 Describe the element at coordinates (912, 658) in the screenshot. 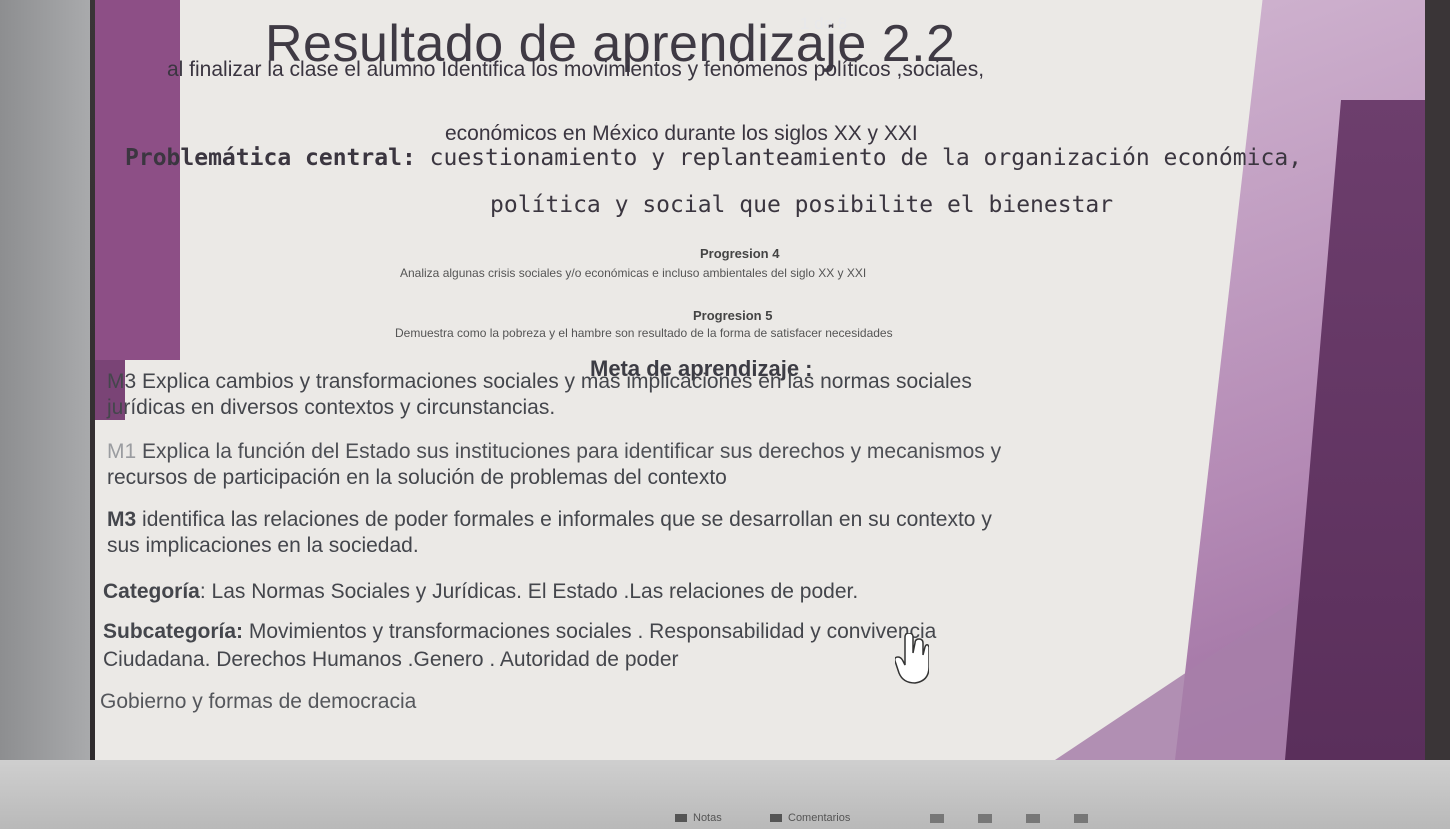

I see `hand-cursor-icon` at that location.